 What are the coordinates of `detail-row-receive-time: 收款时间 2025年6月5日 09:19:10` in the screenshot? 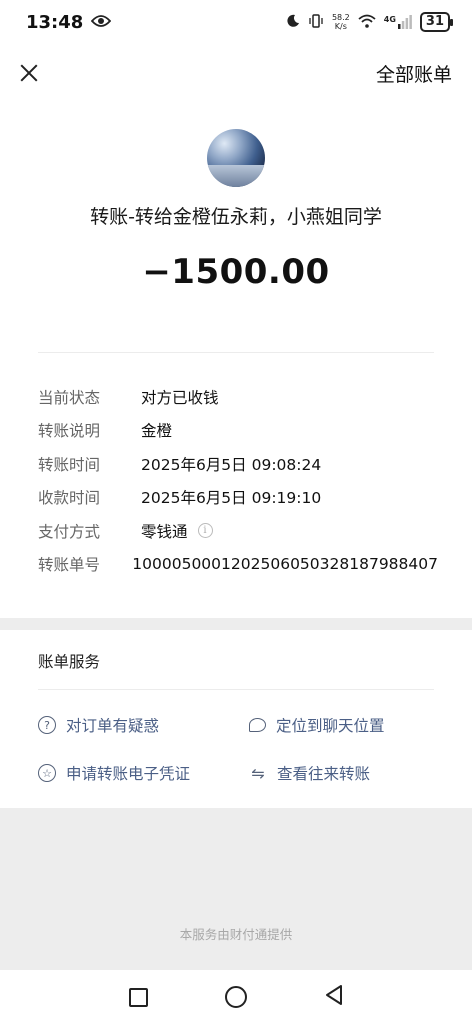 It's located at (238, 498).